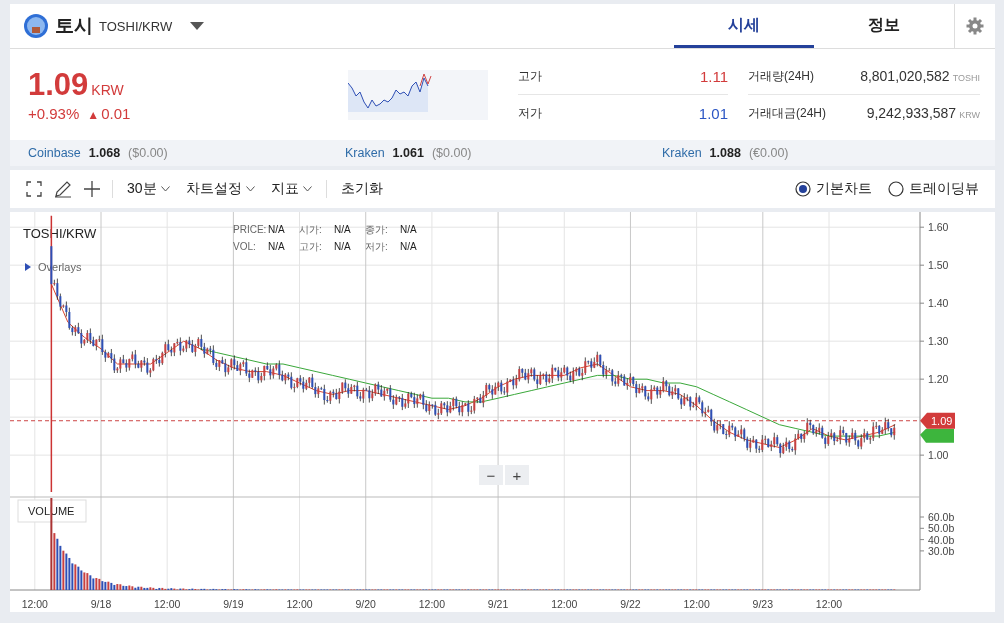  I want to click on current-price: 1.09, so click(58, 85).